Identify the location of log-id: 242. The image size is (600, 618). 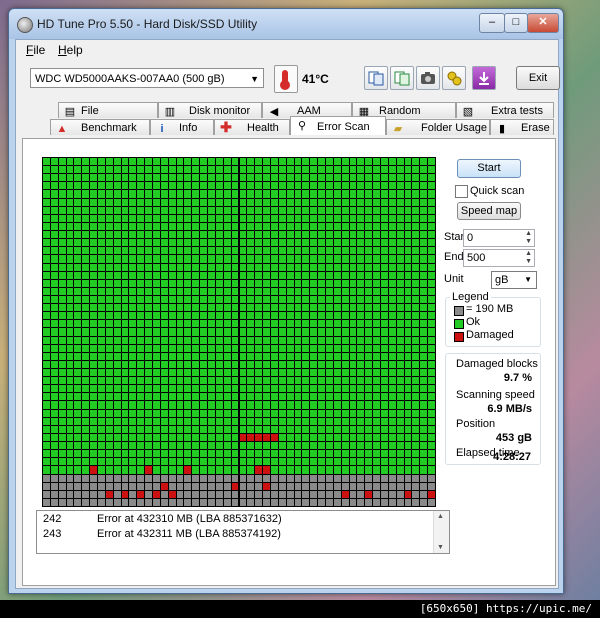
(52, 519).